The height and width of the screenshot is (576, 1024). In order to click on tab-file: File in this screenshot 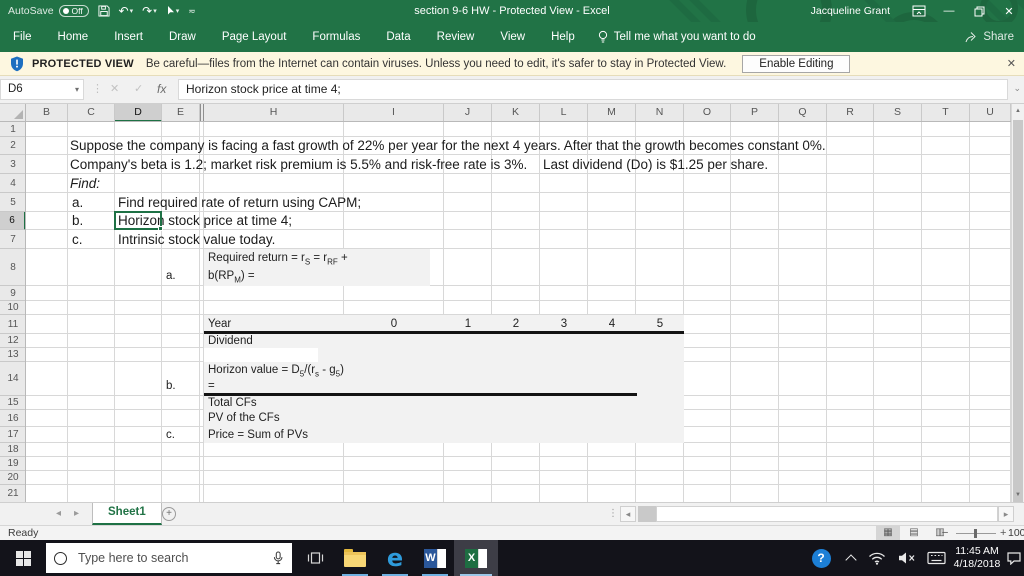, I will do `click(22, 37)`.